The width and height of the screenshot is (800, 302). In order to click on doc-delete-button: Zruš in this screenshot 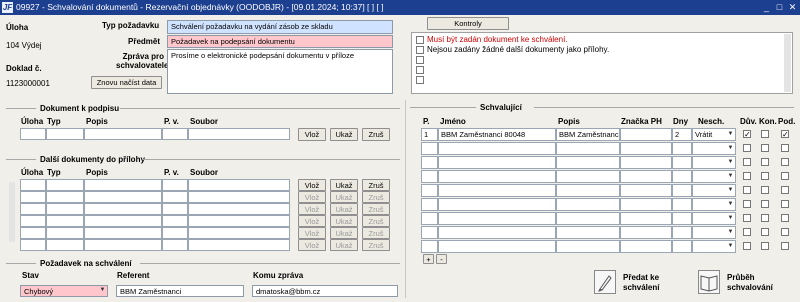, I will do `click(376, 134)`.